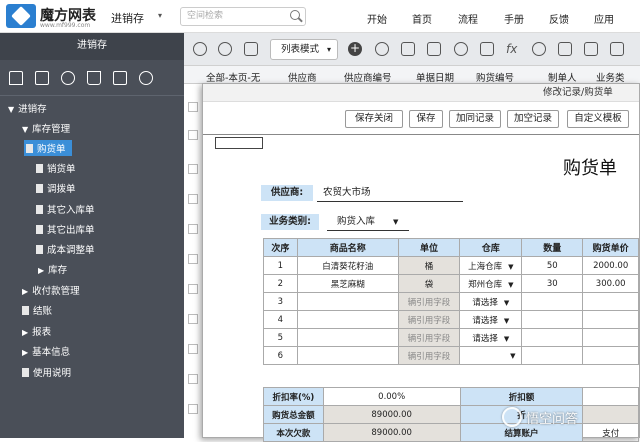 This screenshot has height=442, width=640. Describe the element at coordinates (533, 119) in the screenshot. I see `add-empty-record-button: 加空记录` at that location.